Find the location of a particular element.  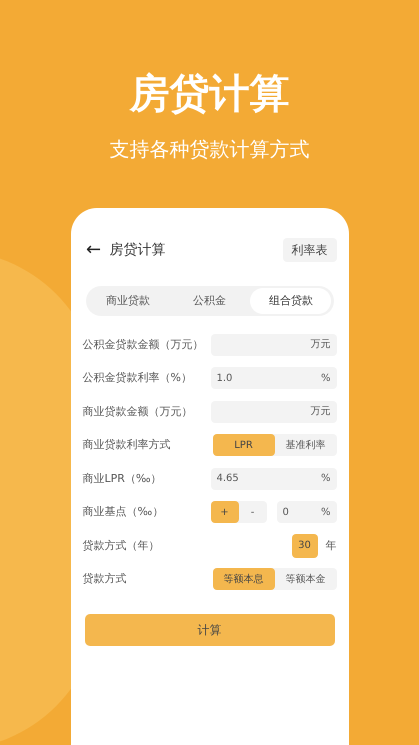

option-button: - is located at coordinates (252, 512).